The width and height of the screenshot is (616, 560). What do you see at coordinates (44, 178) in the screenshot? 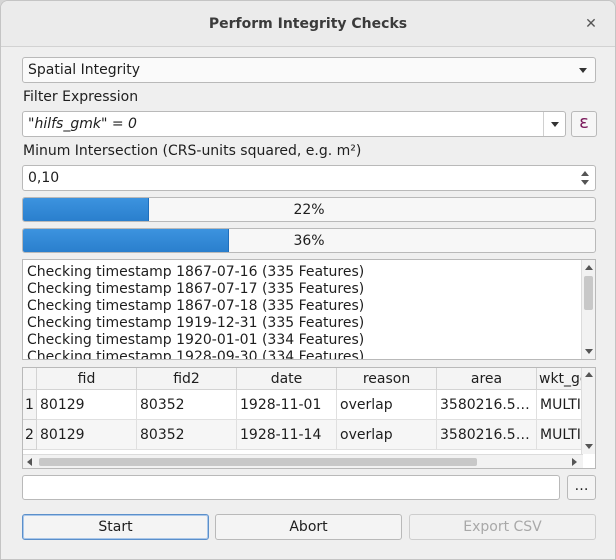
I see `min-intersection-value: 0,10` at bounding box center [44, 178].